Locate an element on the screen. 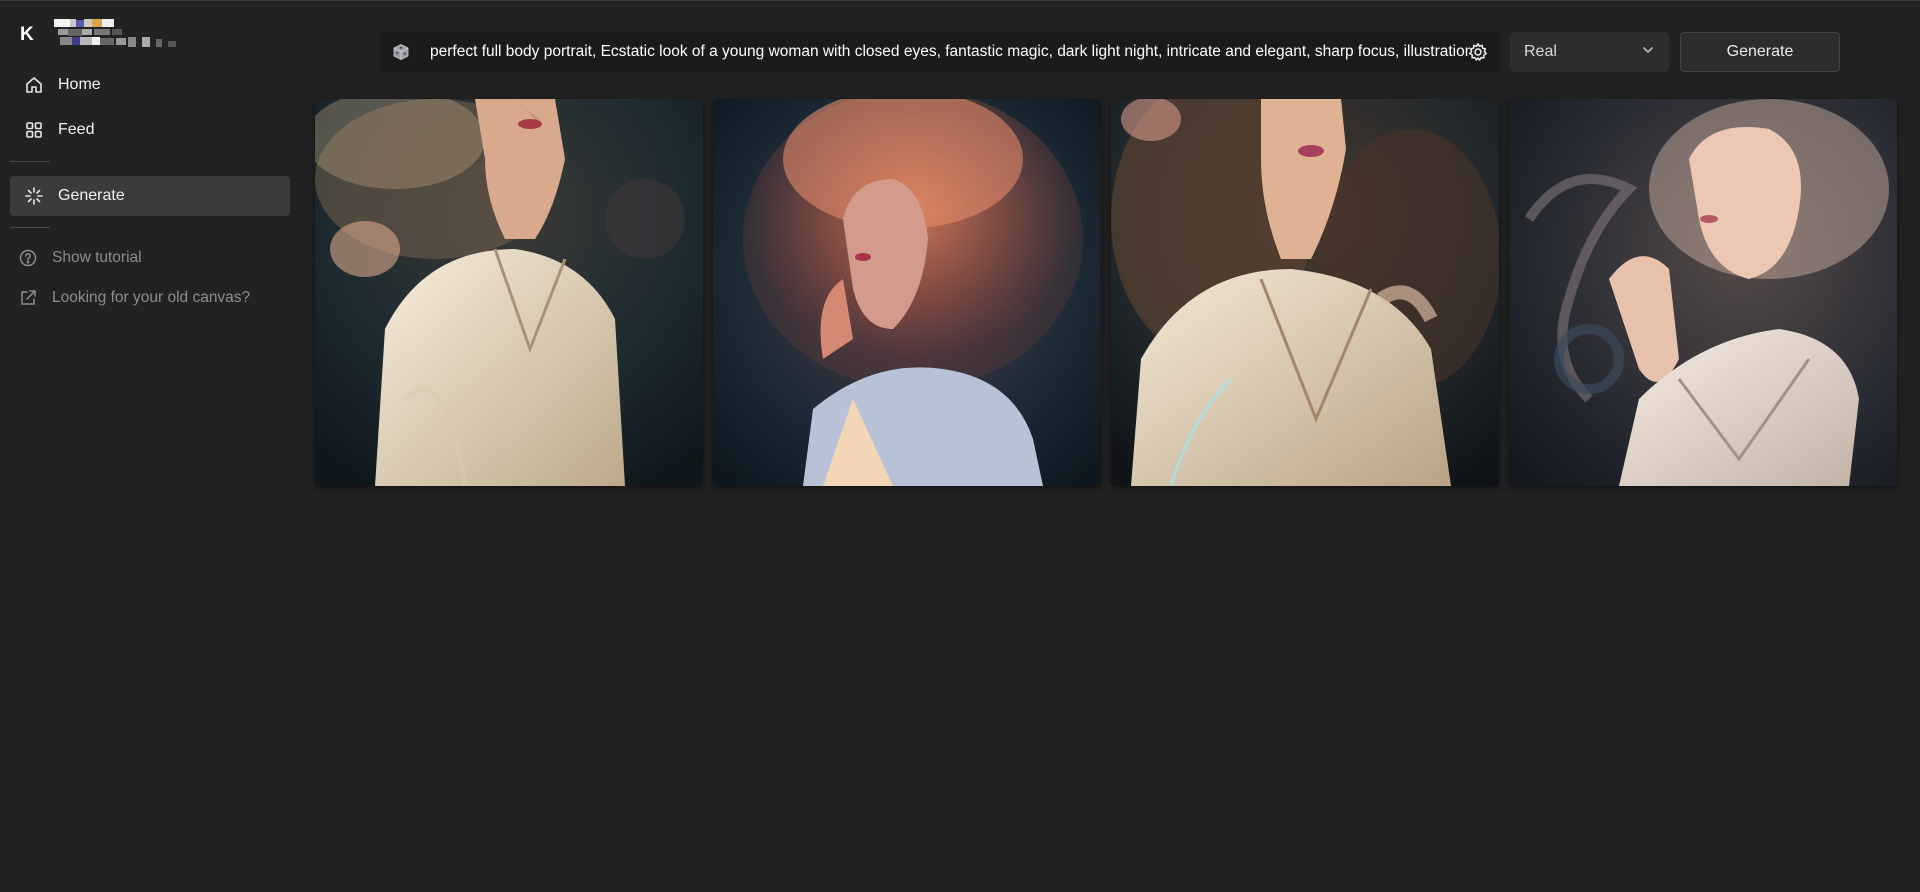 This screenshot has height=892, width=1920. nav-generate-label: Generate is located at coordinates (91, 195).